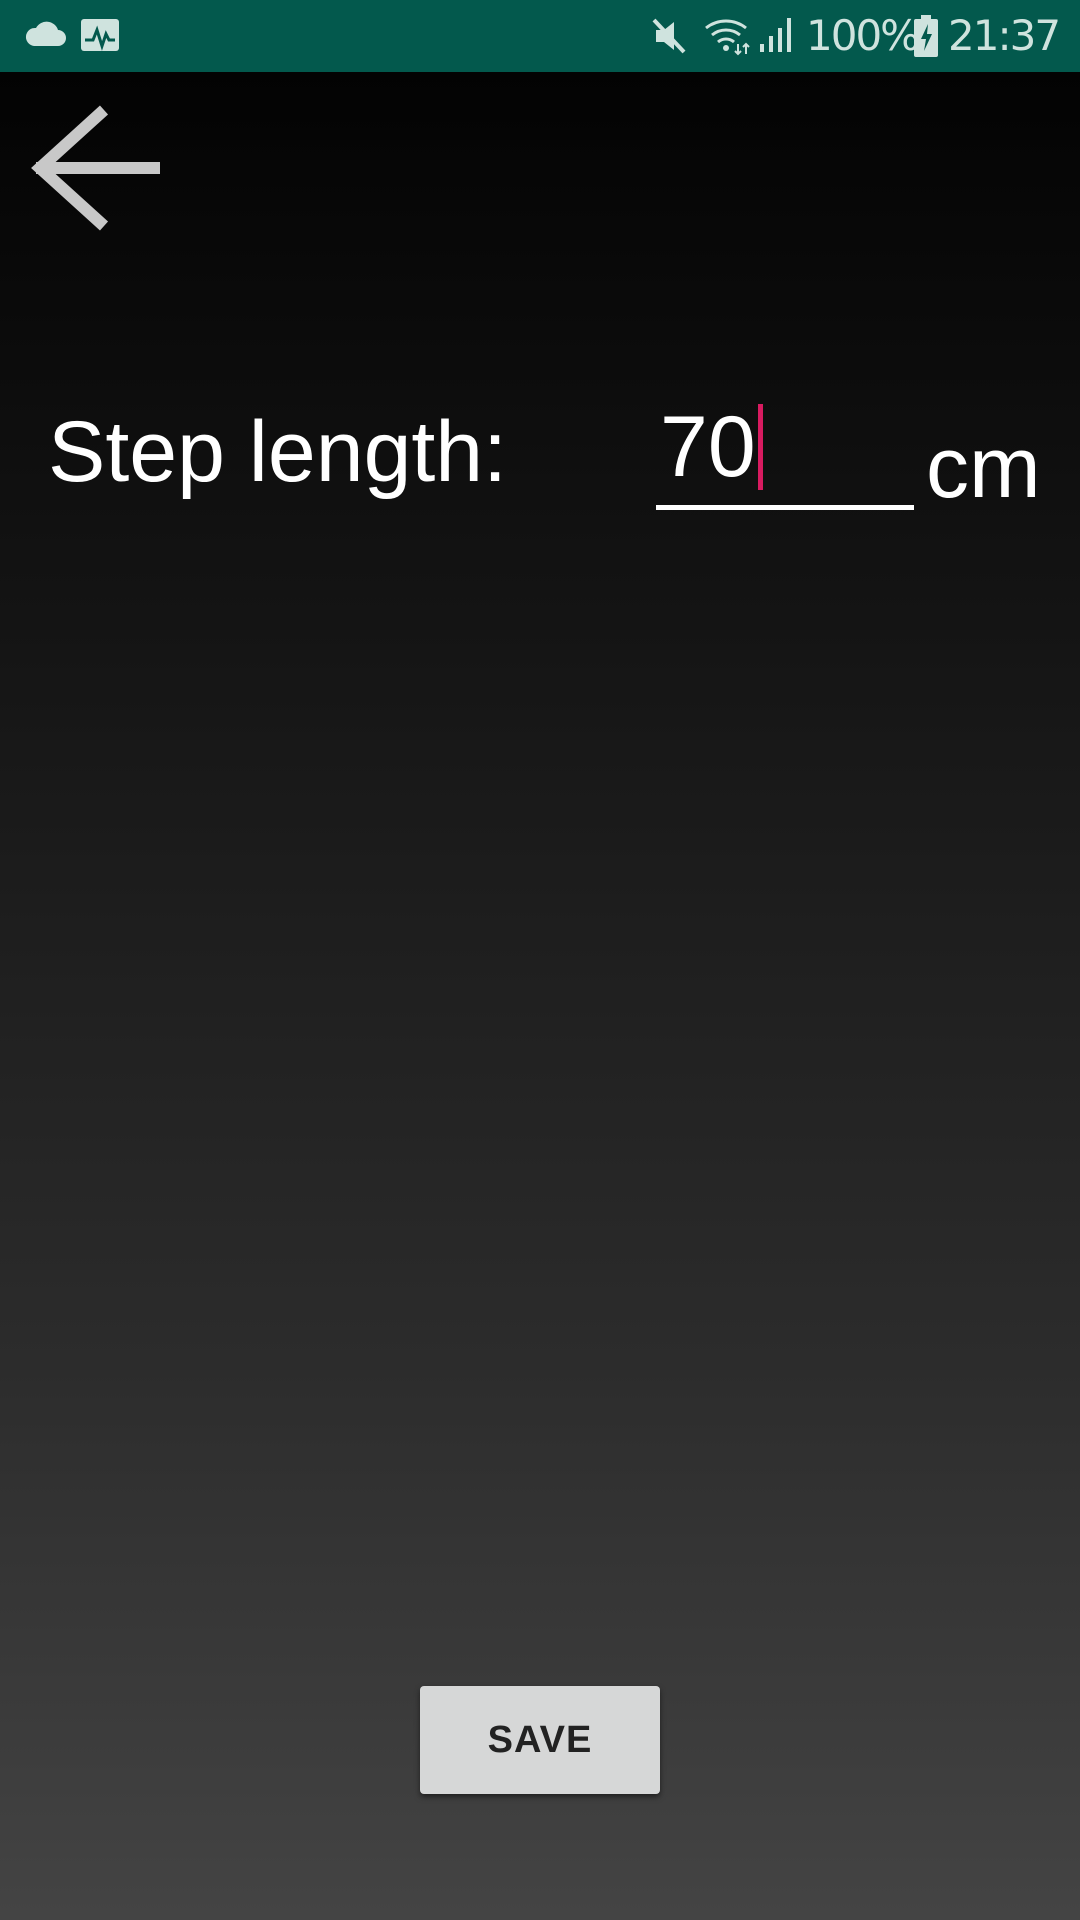  I want to click on battery-charging-icon, so click(926, 36).